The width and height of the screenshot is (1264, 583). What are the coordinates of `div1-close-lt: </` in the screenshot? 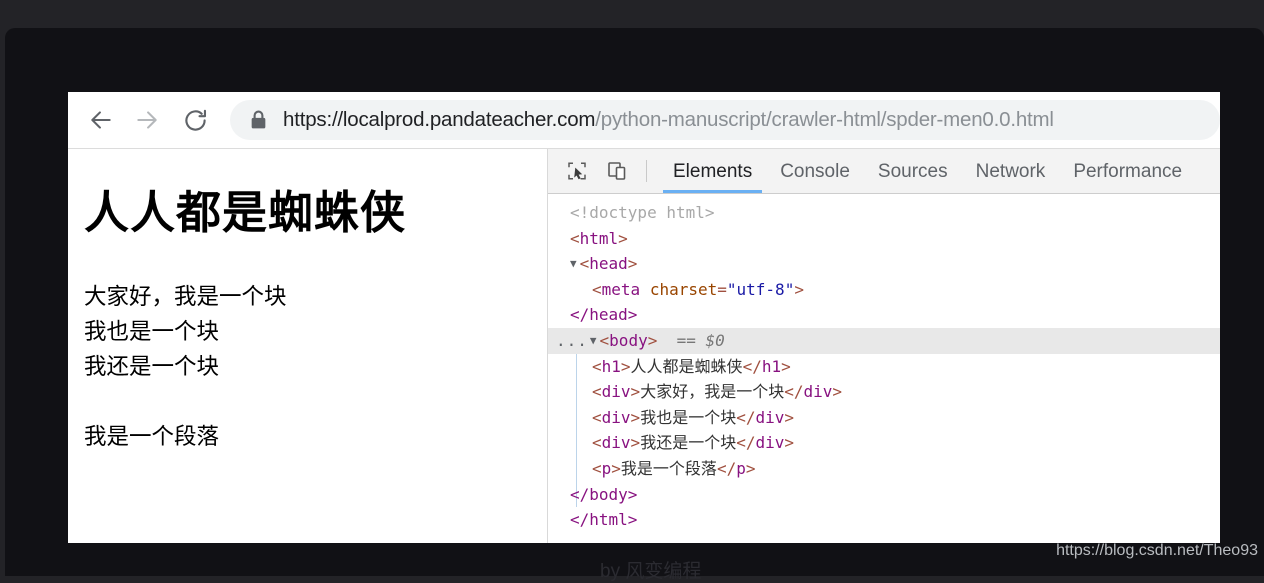 It's located at (794, 392).